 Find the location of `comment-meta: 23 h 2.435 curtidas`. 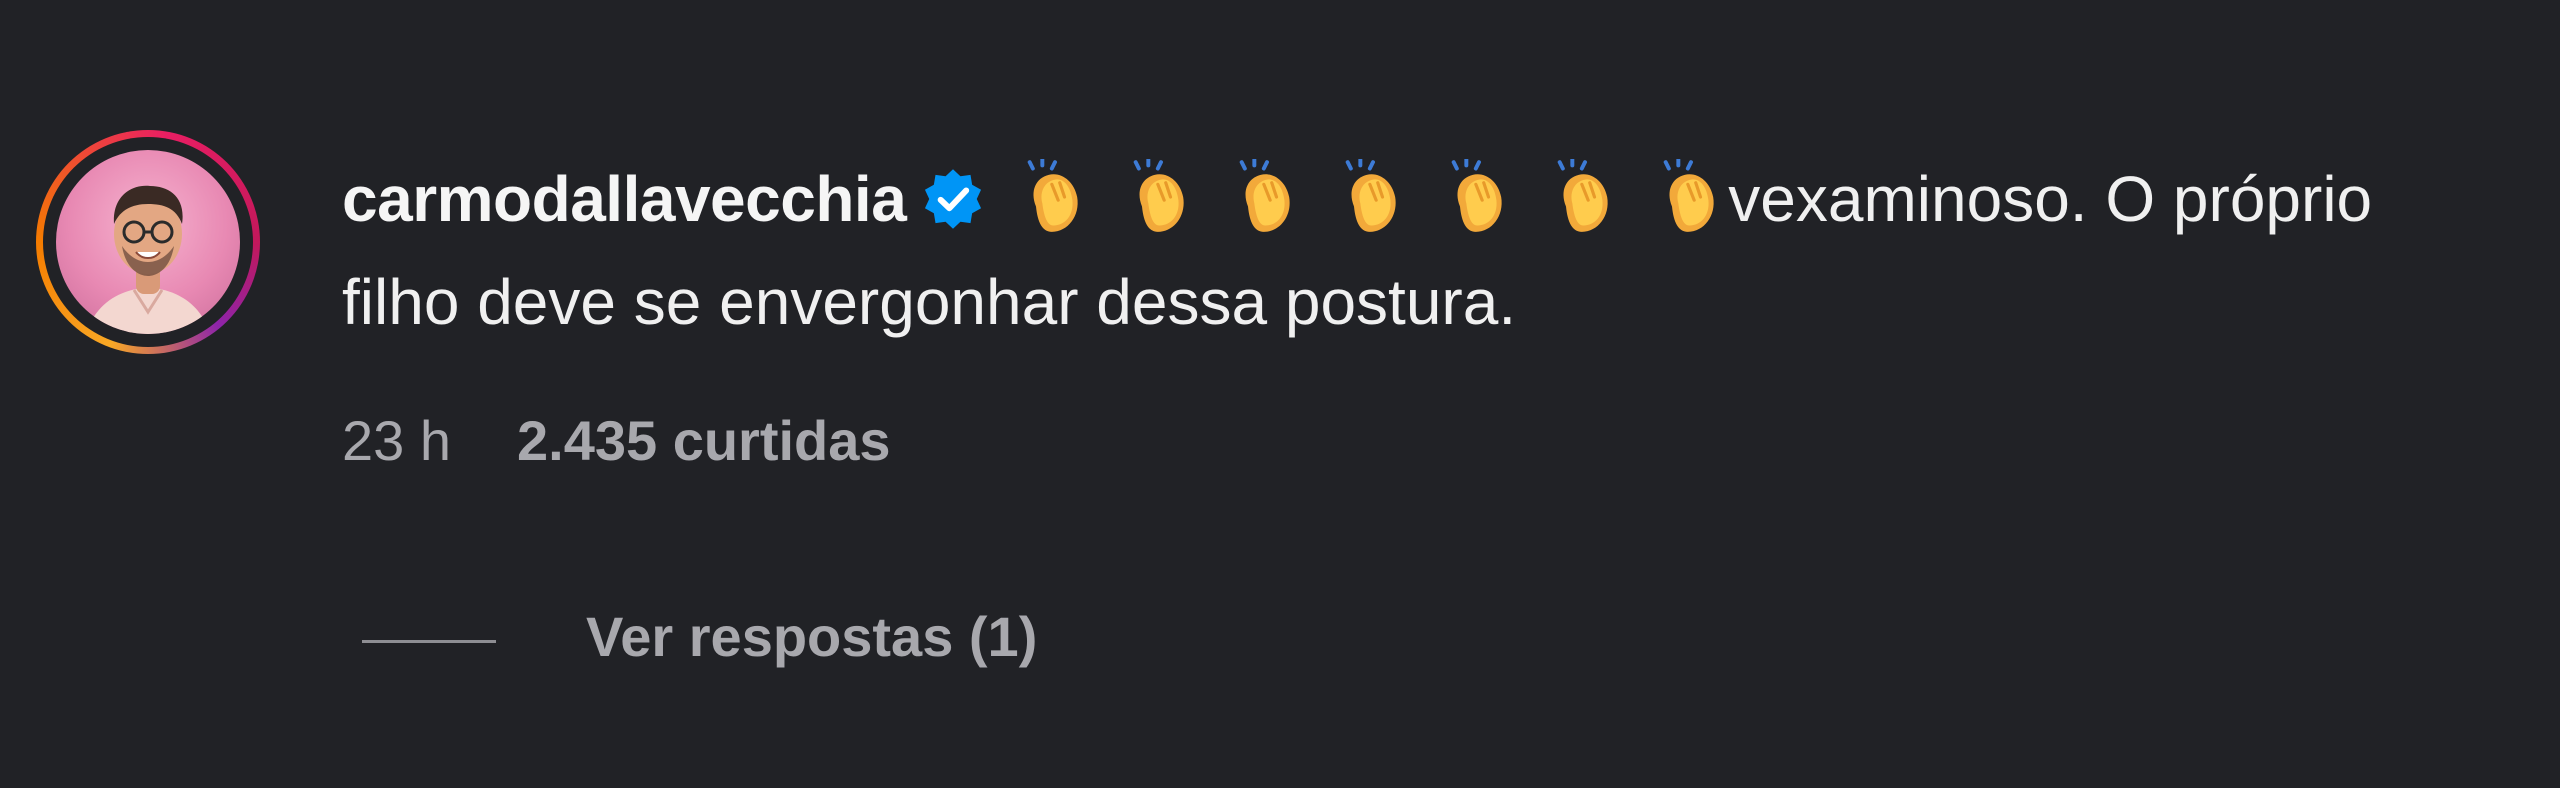

comment-meta: 23 h 2.435 curtidas is located at coordinates (616, 440).